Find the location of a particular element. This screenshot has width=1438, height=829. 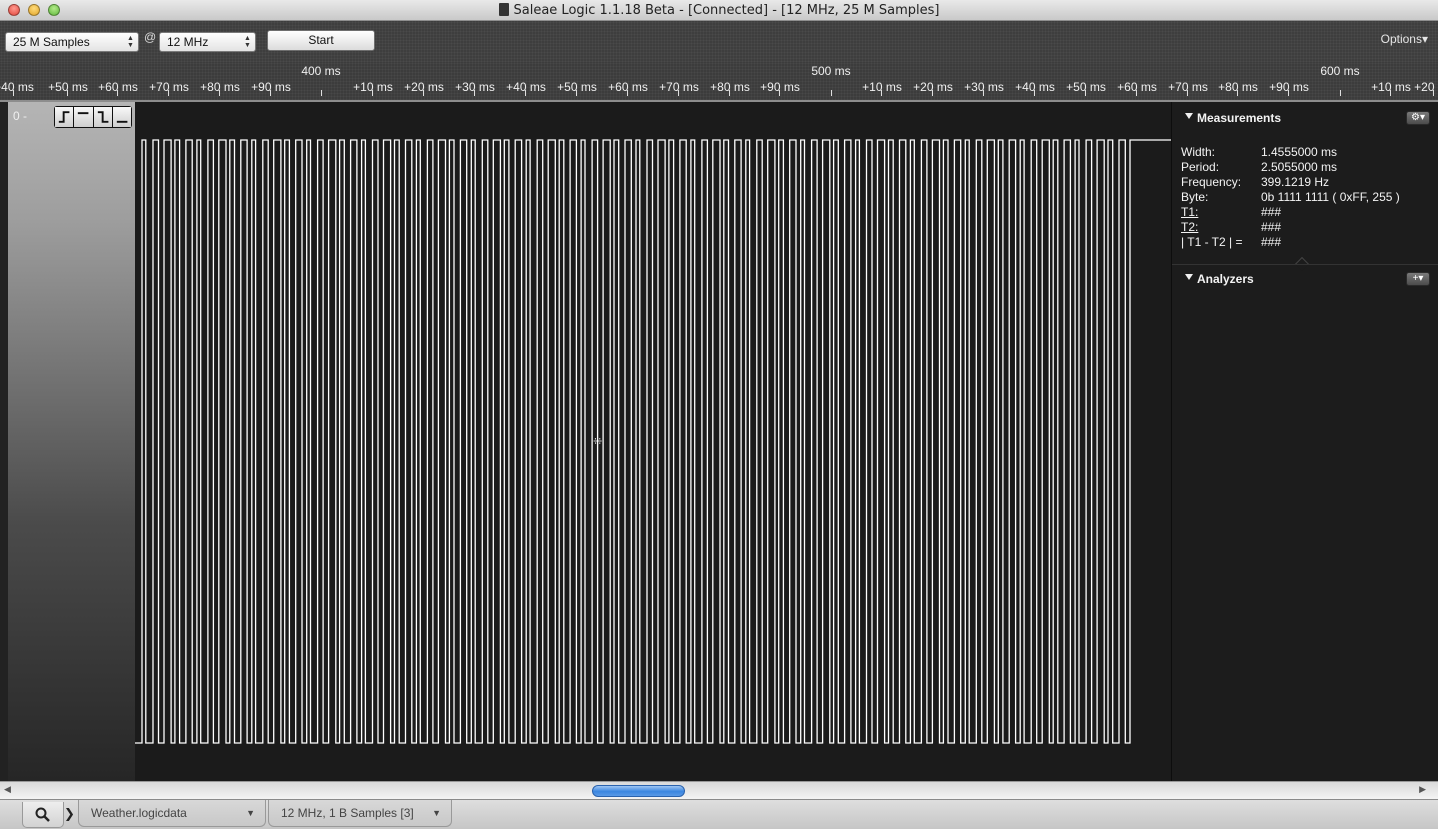

scroll-right-arrow-icon: ▶ is located at coordinates (1422, 789).